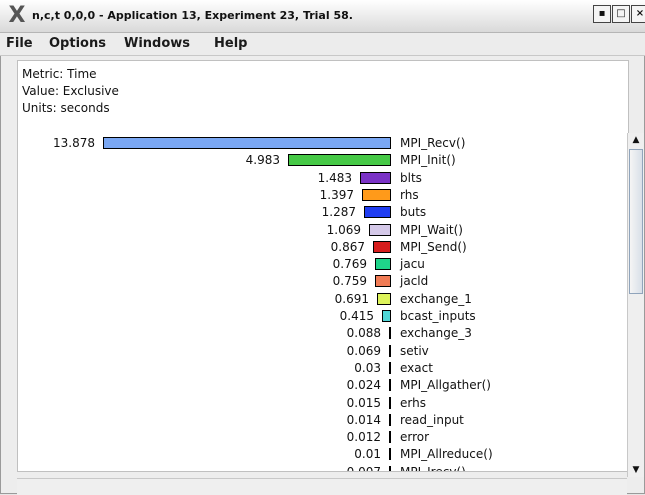  Describe the element at coordinates (351, 299) in the screenshot. I see `bar-value-9: 0.691` at that location.